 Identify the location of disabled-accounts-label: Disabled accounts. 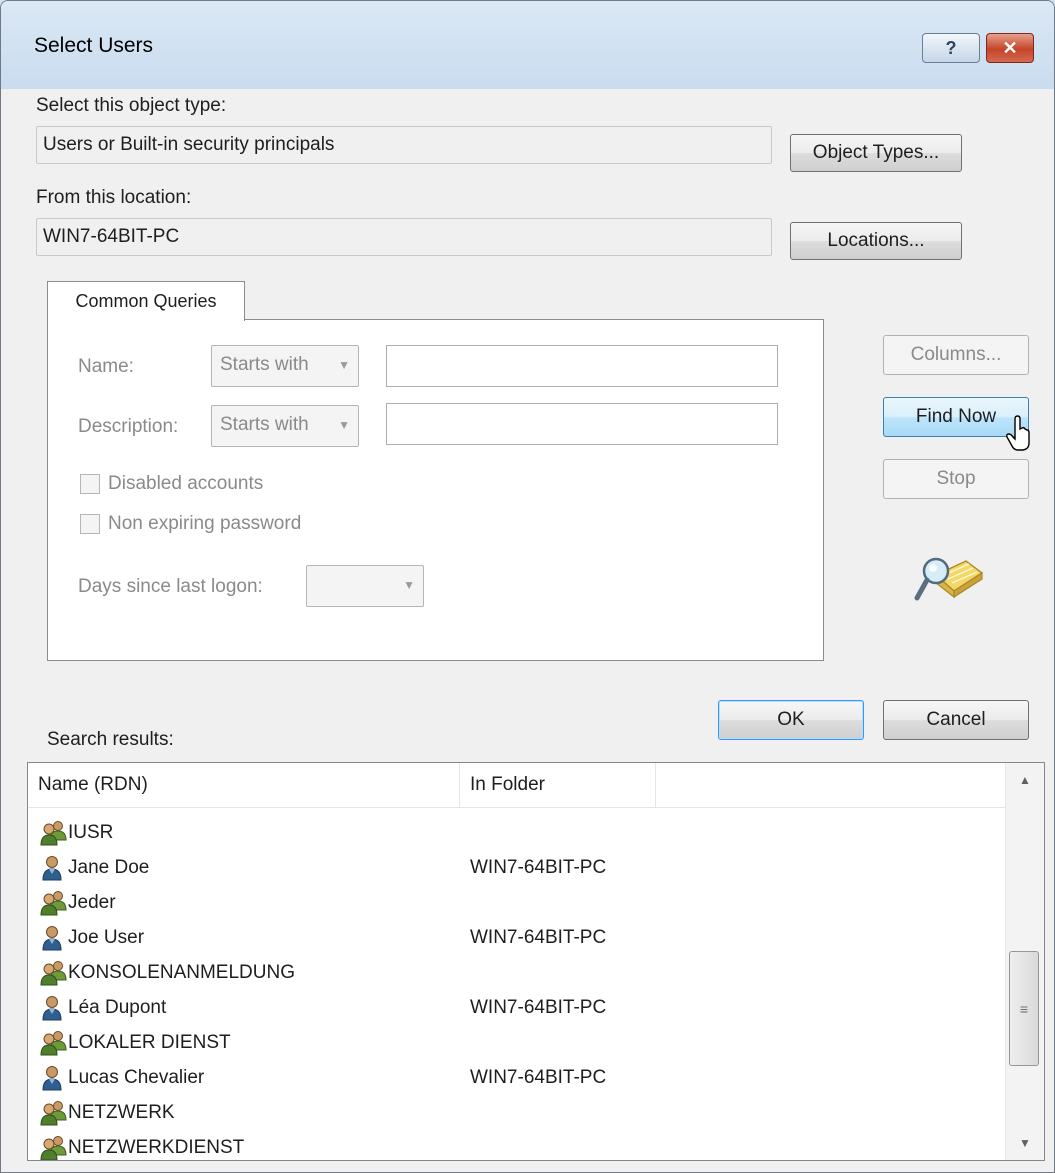
(186, 483).